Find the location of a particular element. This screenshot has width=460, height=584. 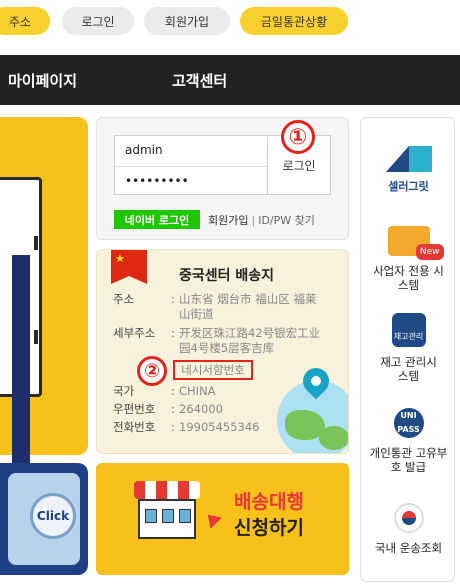

username-field: admin is located at coordinates (191, 151).